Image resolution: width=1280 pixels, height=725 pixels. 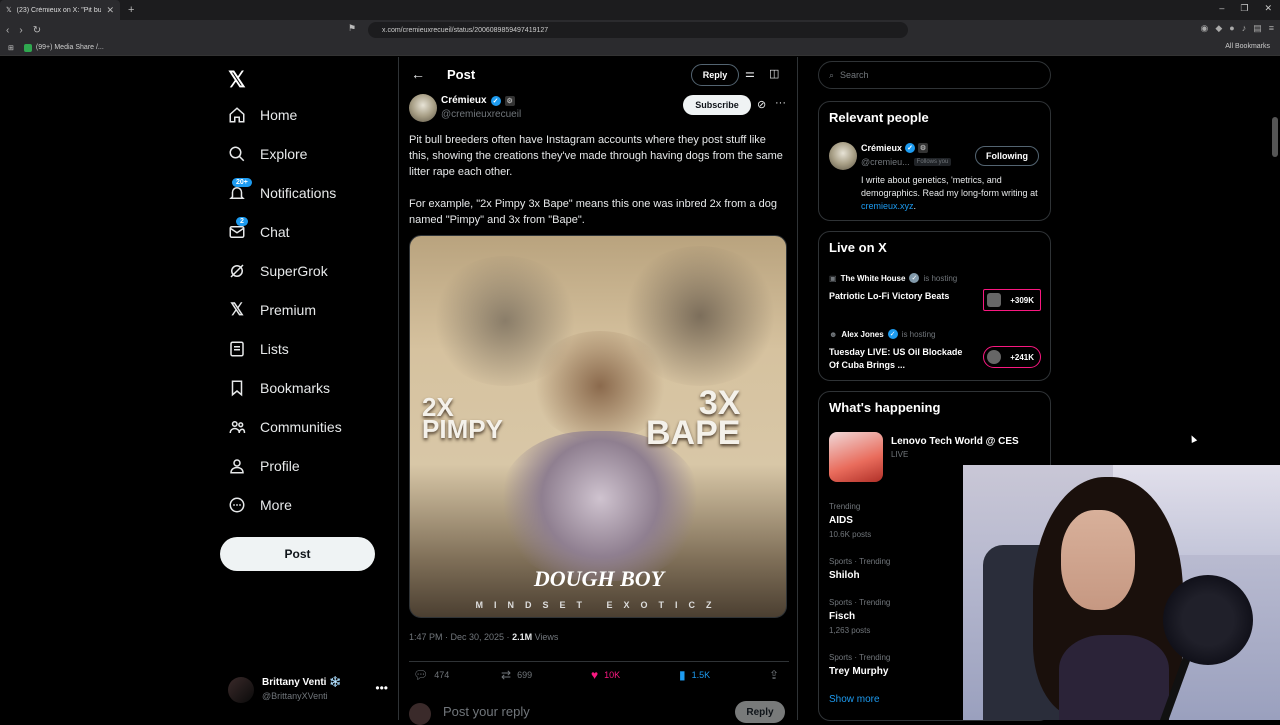 What do you see at coordinates (381, 688) in the screenshot?
I see `more-dots-icon: •••` at bounding box center [381, 688].